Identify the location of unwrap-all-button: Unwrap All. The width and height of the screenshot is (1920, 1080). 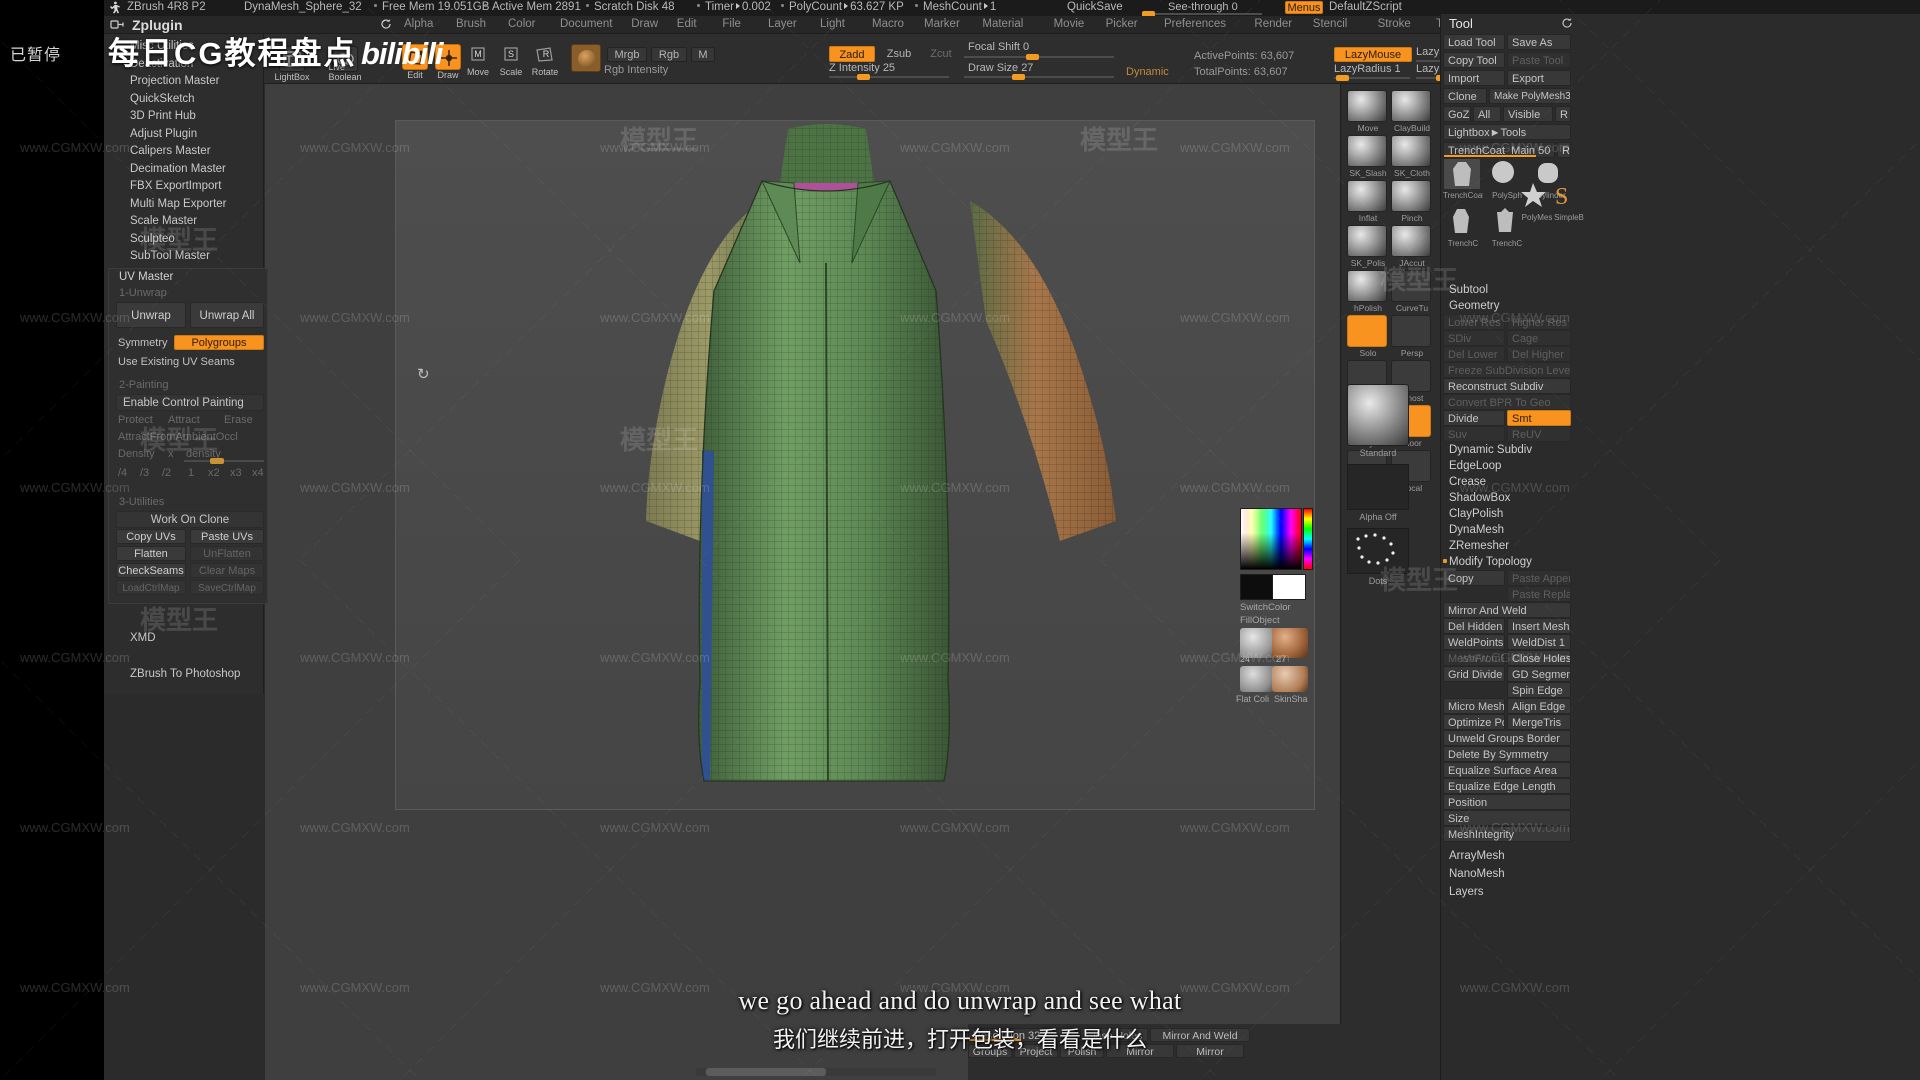
(227, 315).